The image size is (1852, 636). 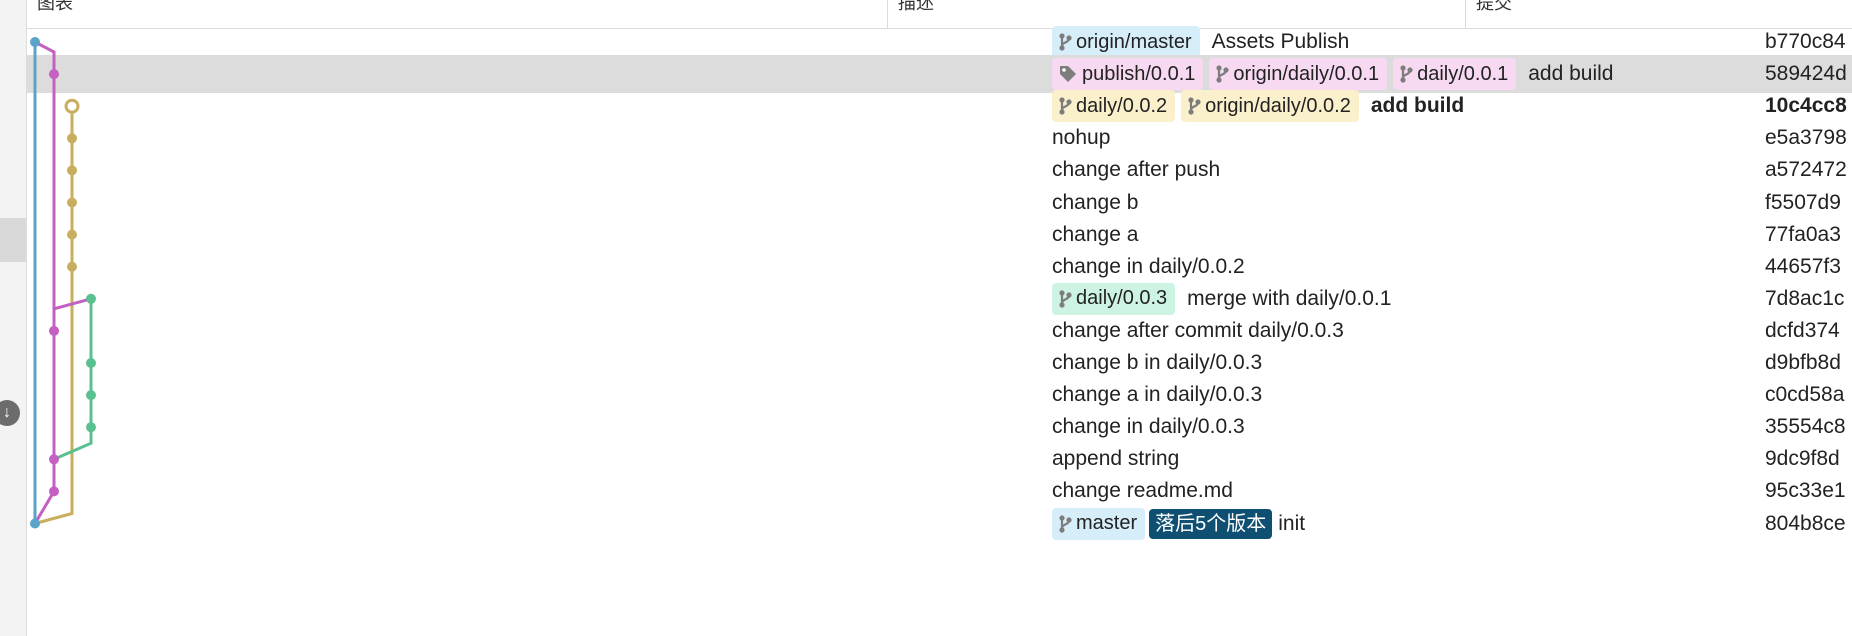 I want to click on commit-message: merge with daily/0.0.1, so click(x=1289, y=298).